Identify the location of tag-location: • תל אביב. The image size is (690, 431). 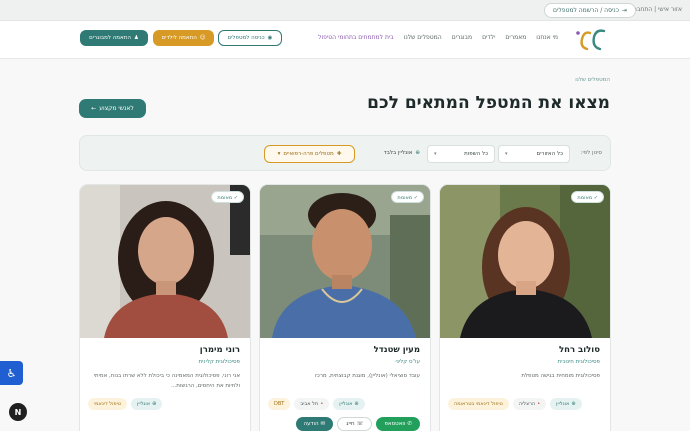
(312, 404).